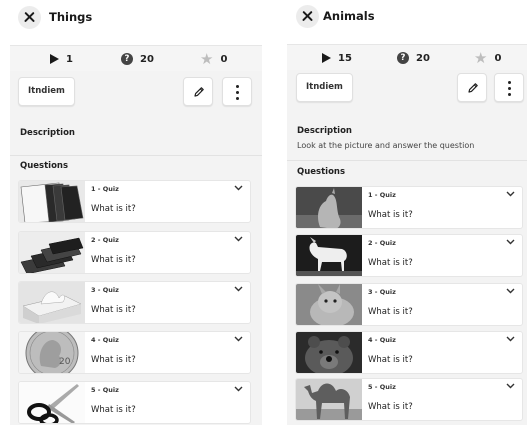 The width and height of the screenshot is (528, 425). I want to click on question-thumbnail: 20, so click(52, 352).